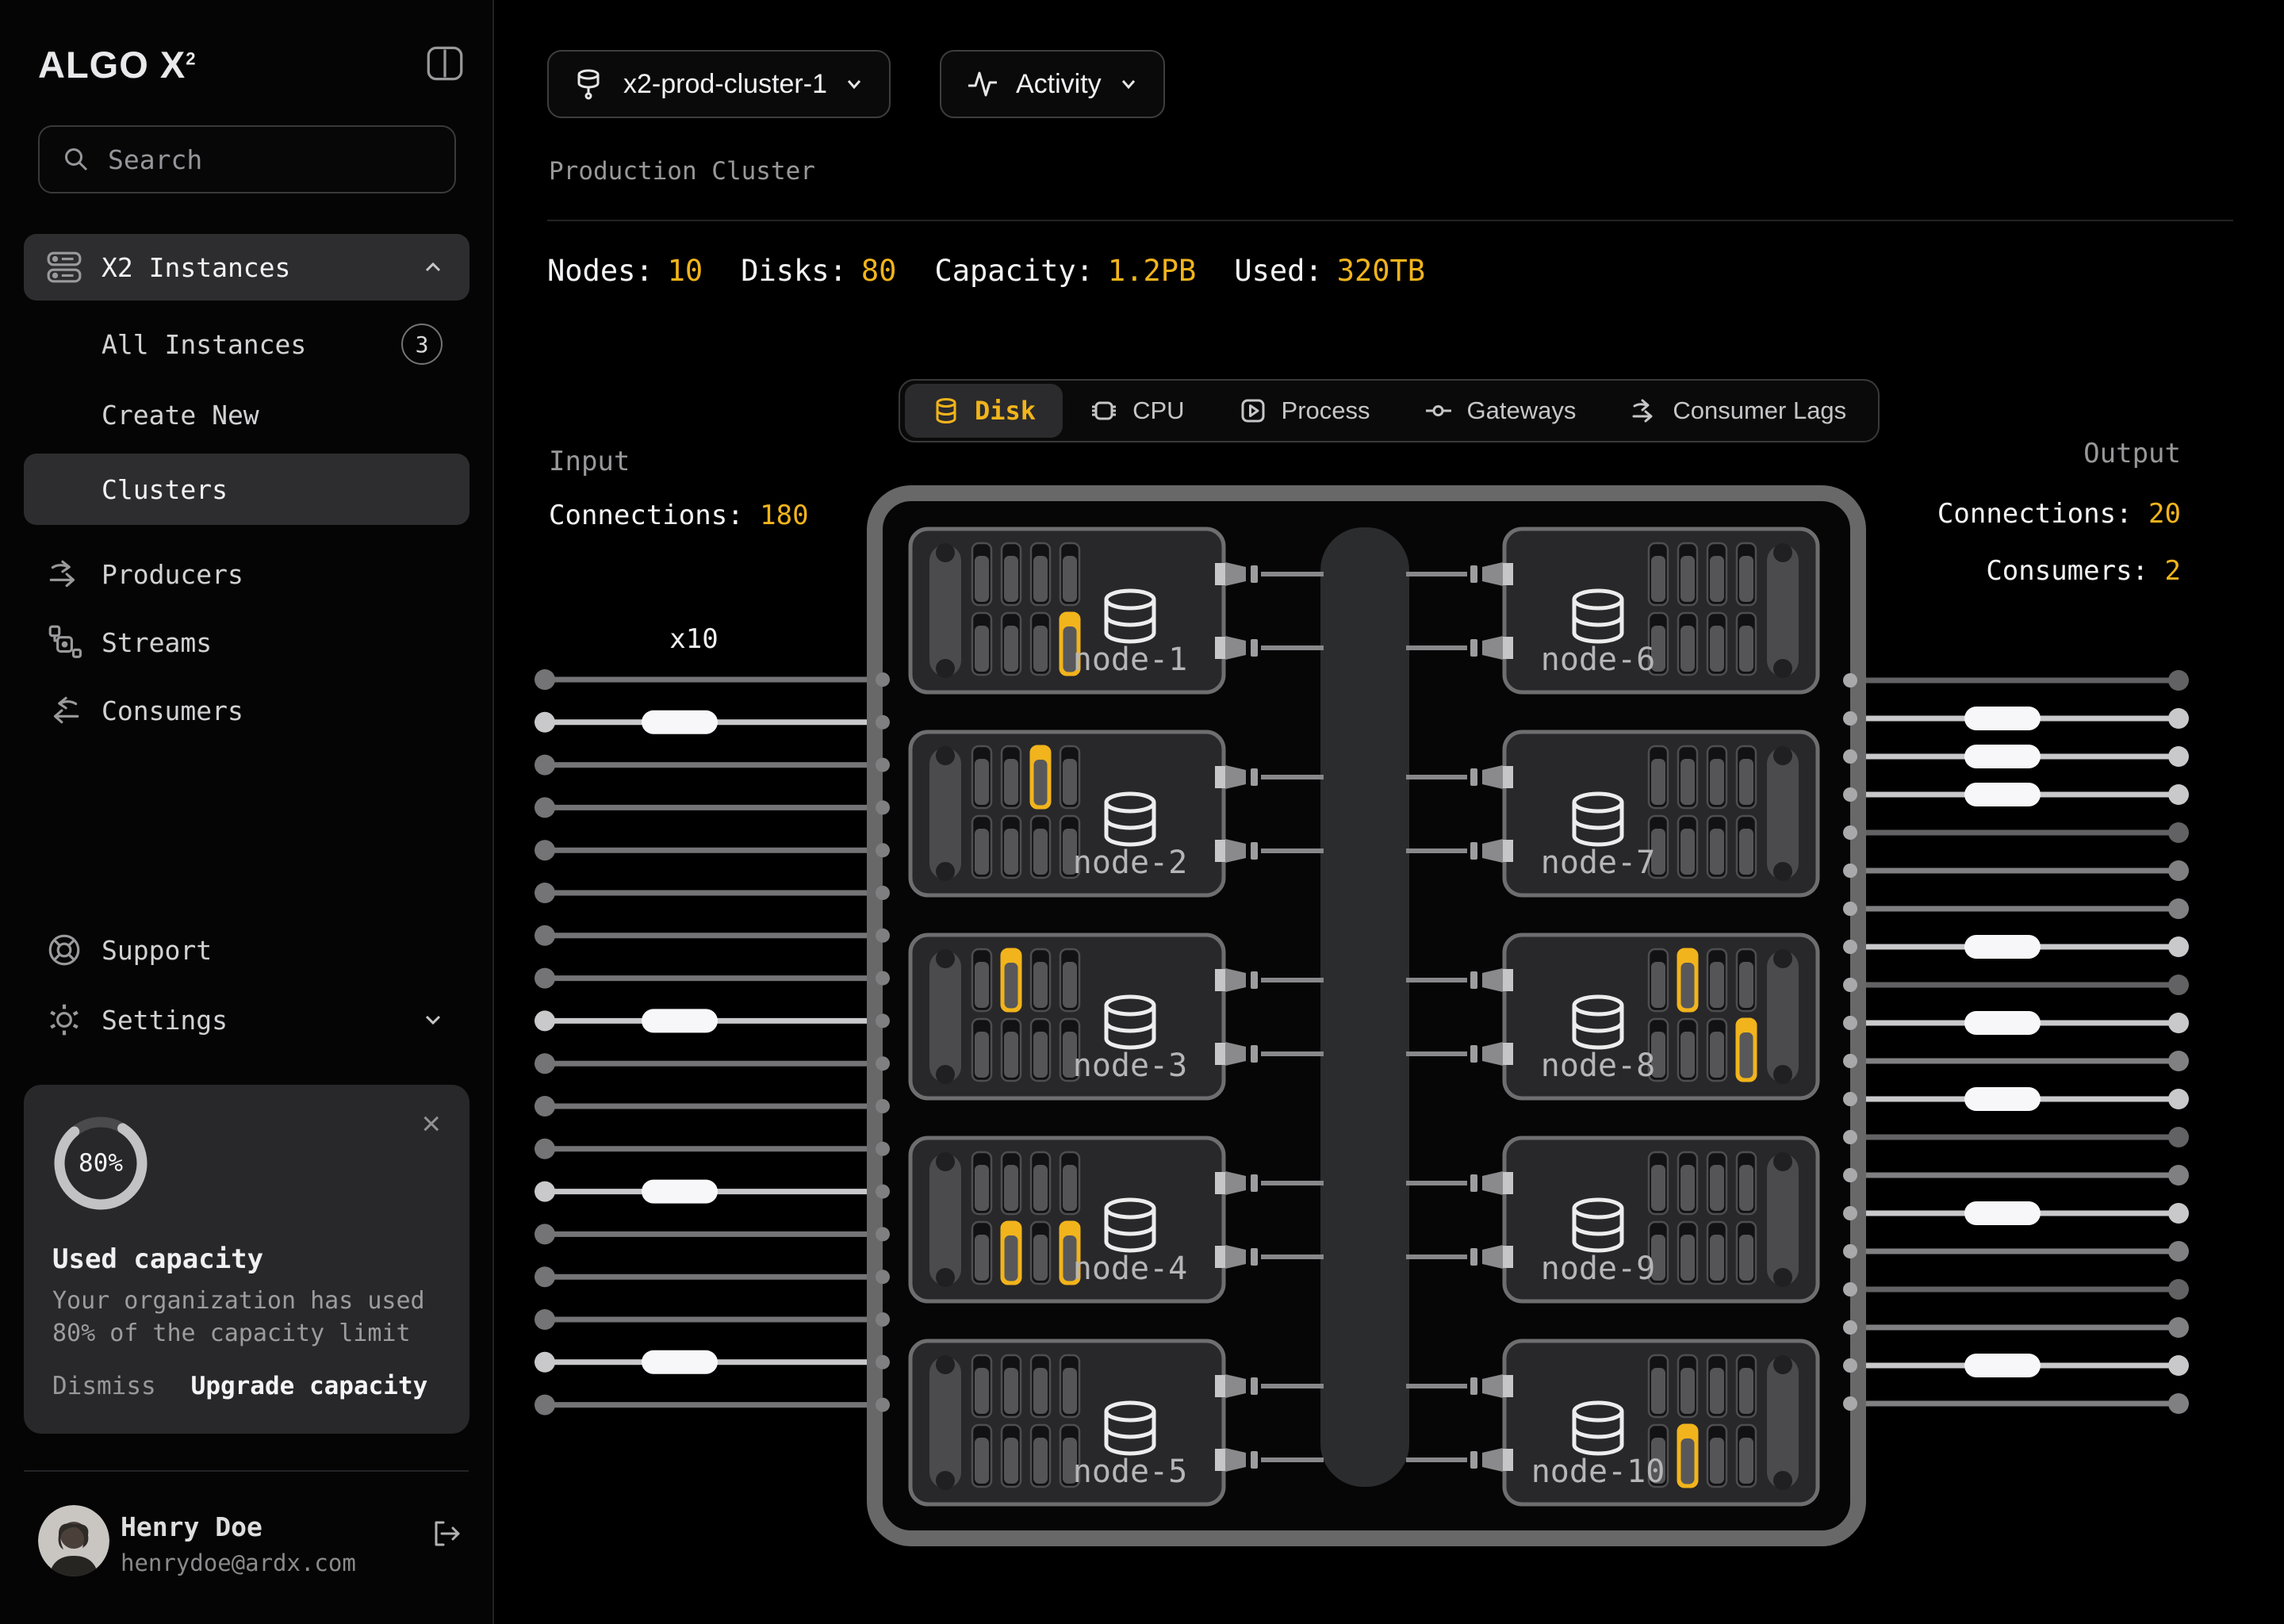  What do you see at coordinates (246, 489) in the screenshot?
I see `sidebar-item-clusters: Clusters` at bounding box center [246, 489].